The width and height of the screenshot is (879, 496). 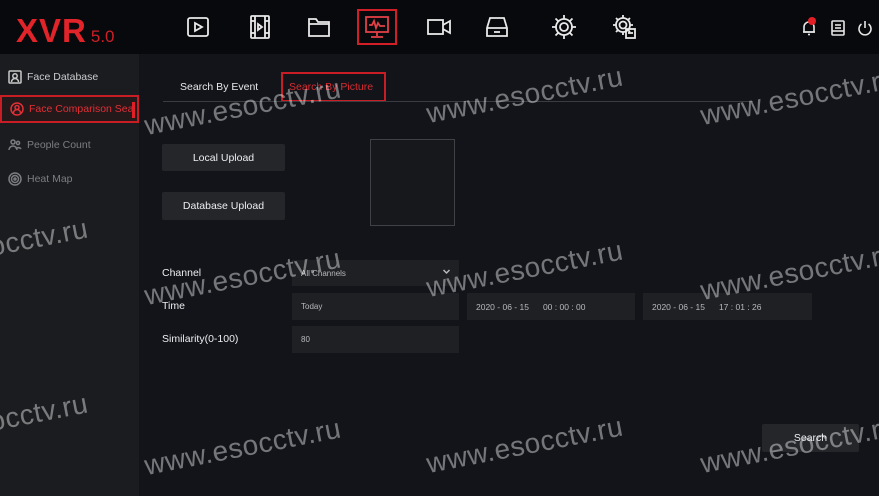 I want to click on folder-icon, so click(x=319, y=27).